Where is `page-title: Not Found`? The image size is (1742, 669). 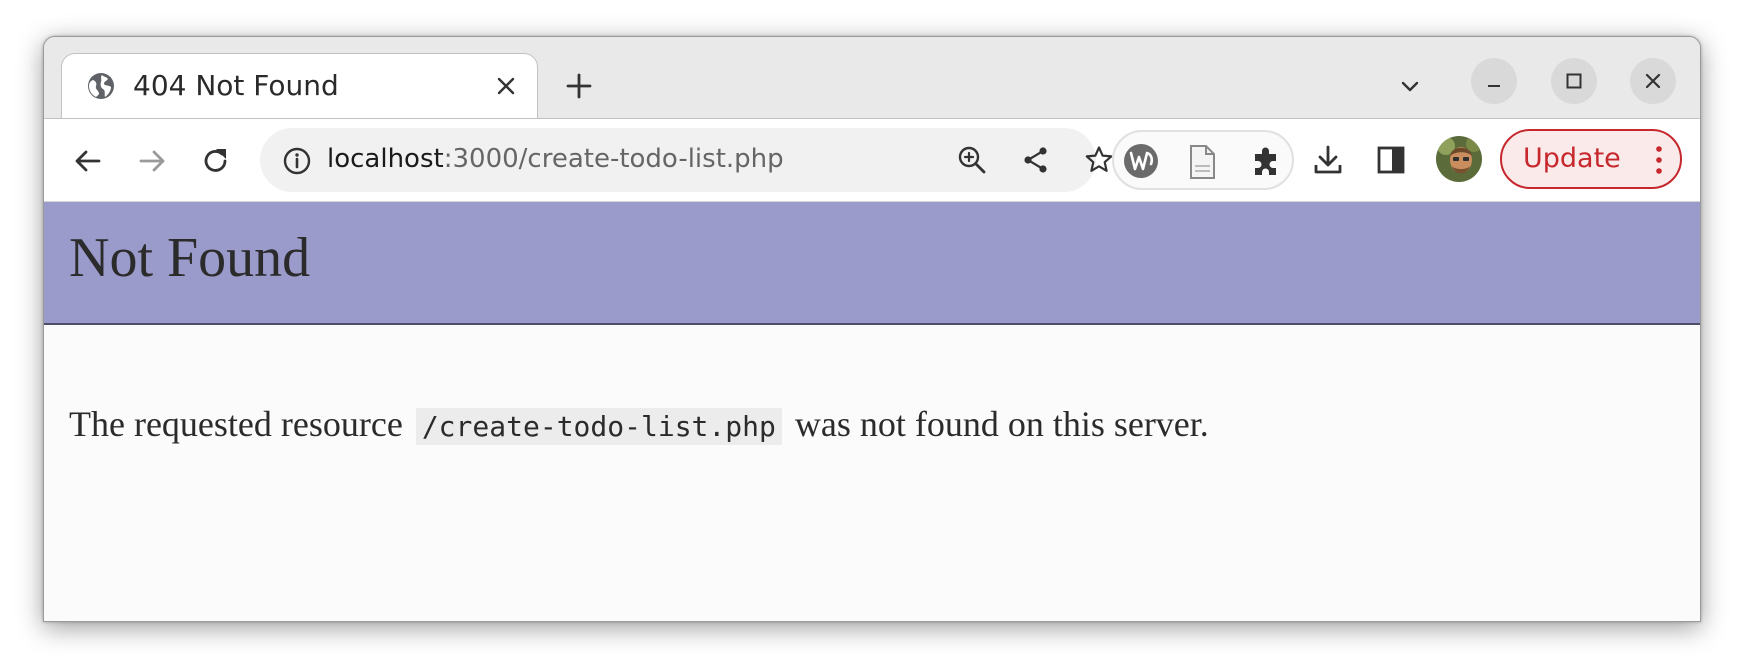
page-title: Not Found is located at coordinates (190, 258).